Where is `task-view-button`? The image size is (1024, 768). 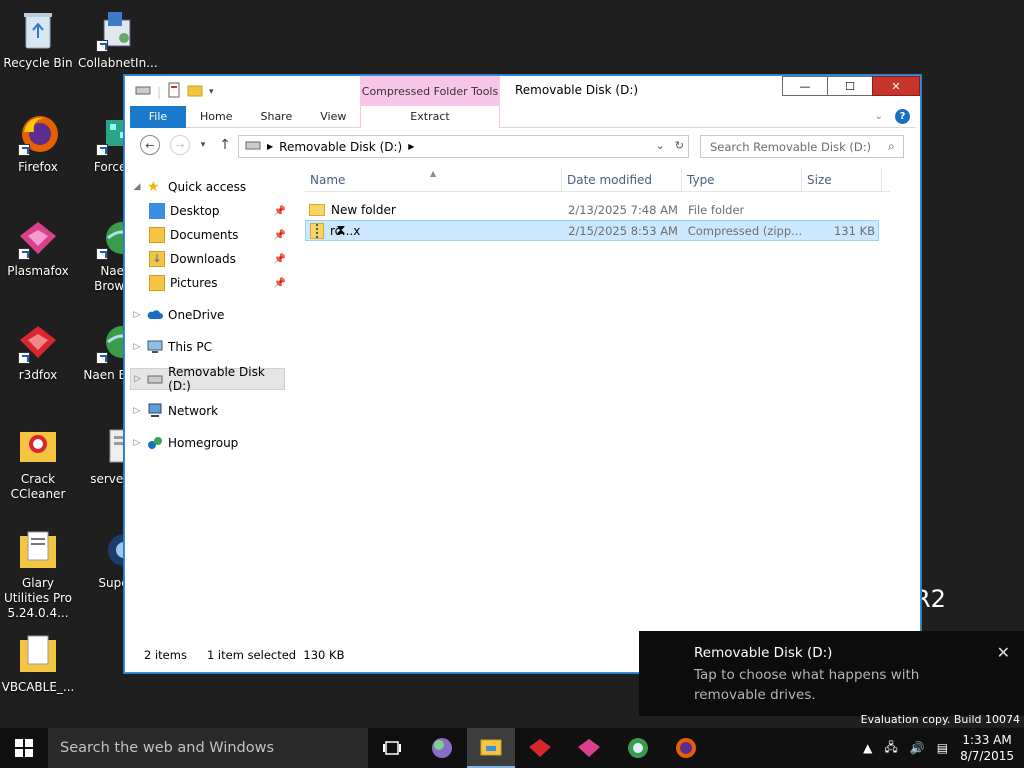
task-view-button is located at coordinates (392, 748).